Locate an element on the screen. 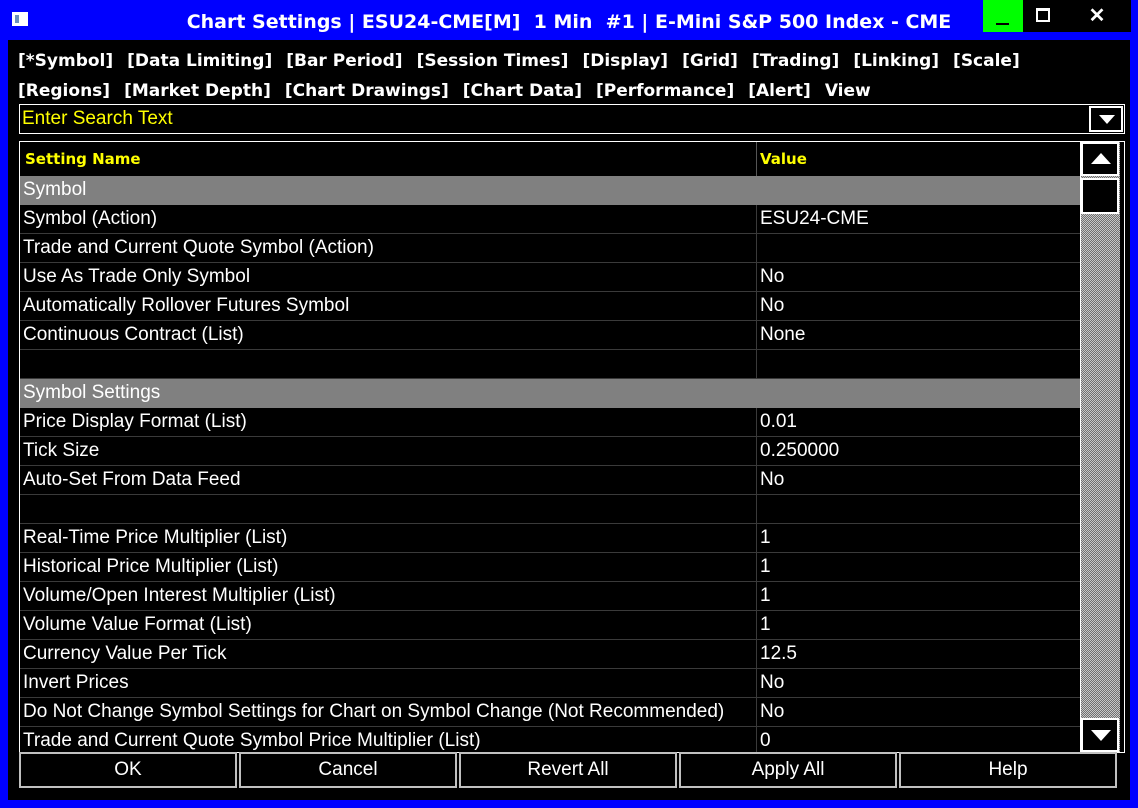 The width and height of the screenshot is (1138, 808). tab-bar-period: [Bar Period] is located at coordinates (344, 61).